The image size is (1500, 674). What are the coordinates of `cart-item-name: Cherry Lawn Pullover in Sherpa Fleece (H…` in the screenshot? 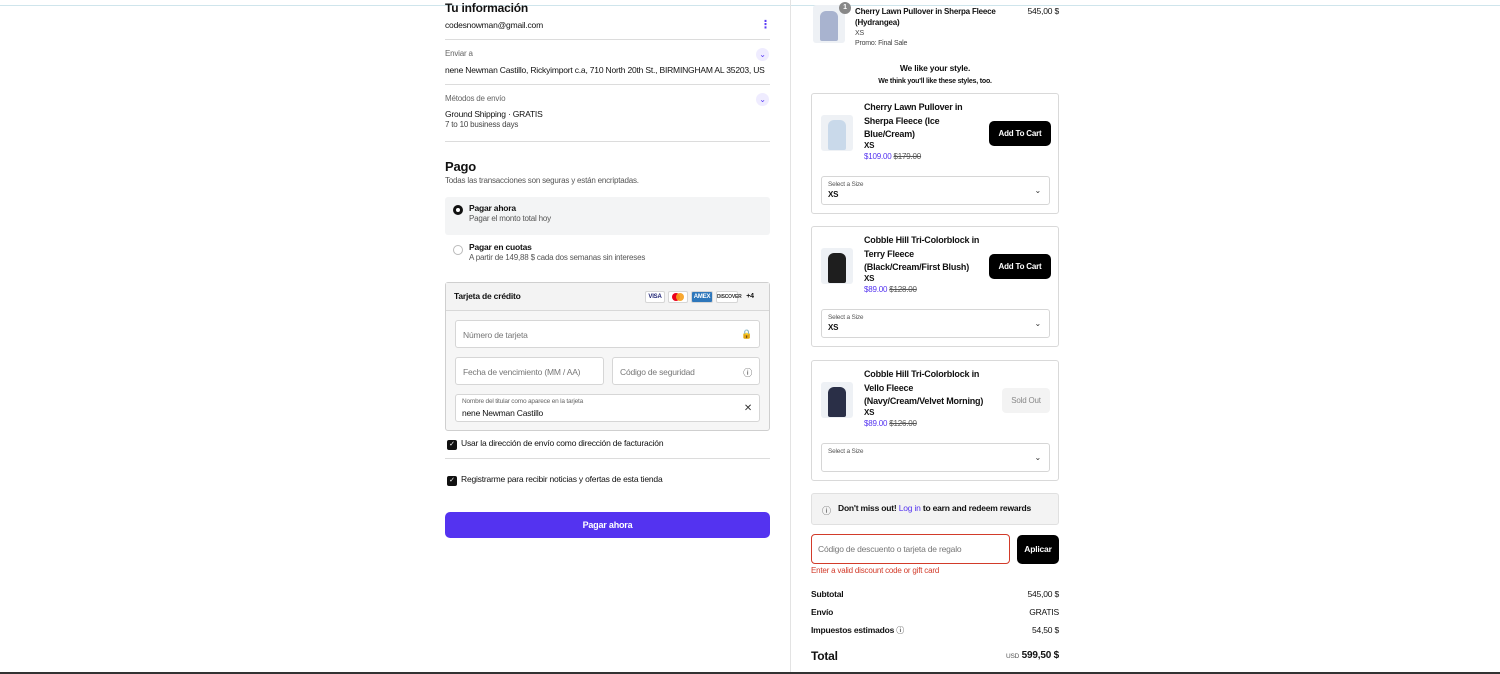 It's located at (925, 17).